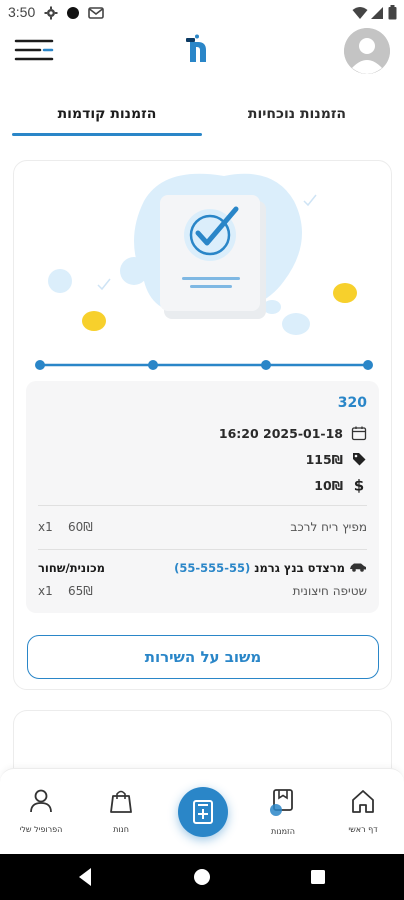 Image resolution: width=404 pixels, height=900 pixels. What do you see at coordinates (204, 363) in the screenshot?
I see `order-progress-track` at bounding box center [204, 363].